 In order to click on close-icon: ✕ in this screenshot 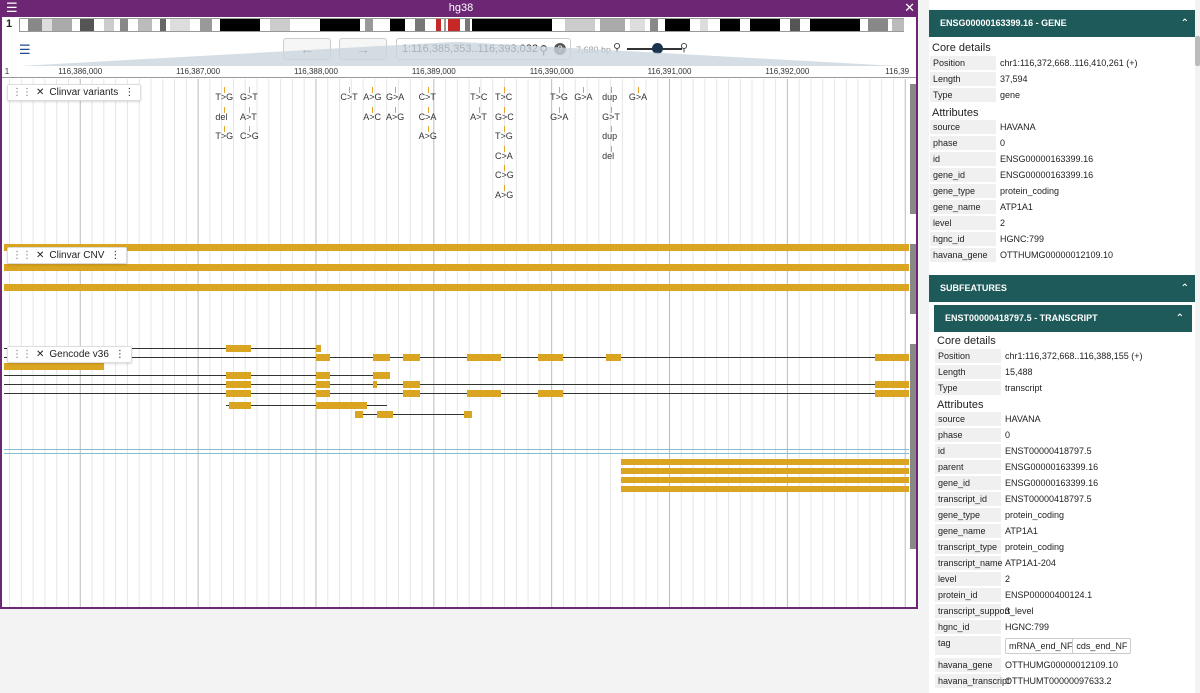, I will do `click(909, 8)`.